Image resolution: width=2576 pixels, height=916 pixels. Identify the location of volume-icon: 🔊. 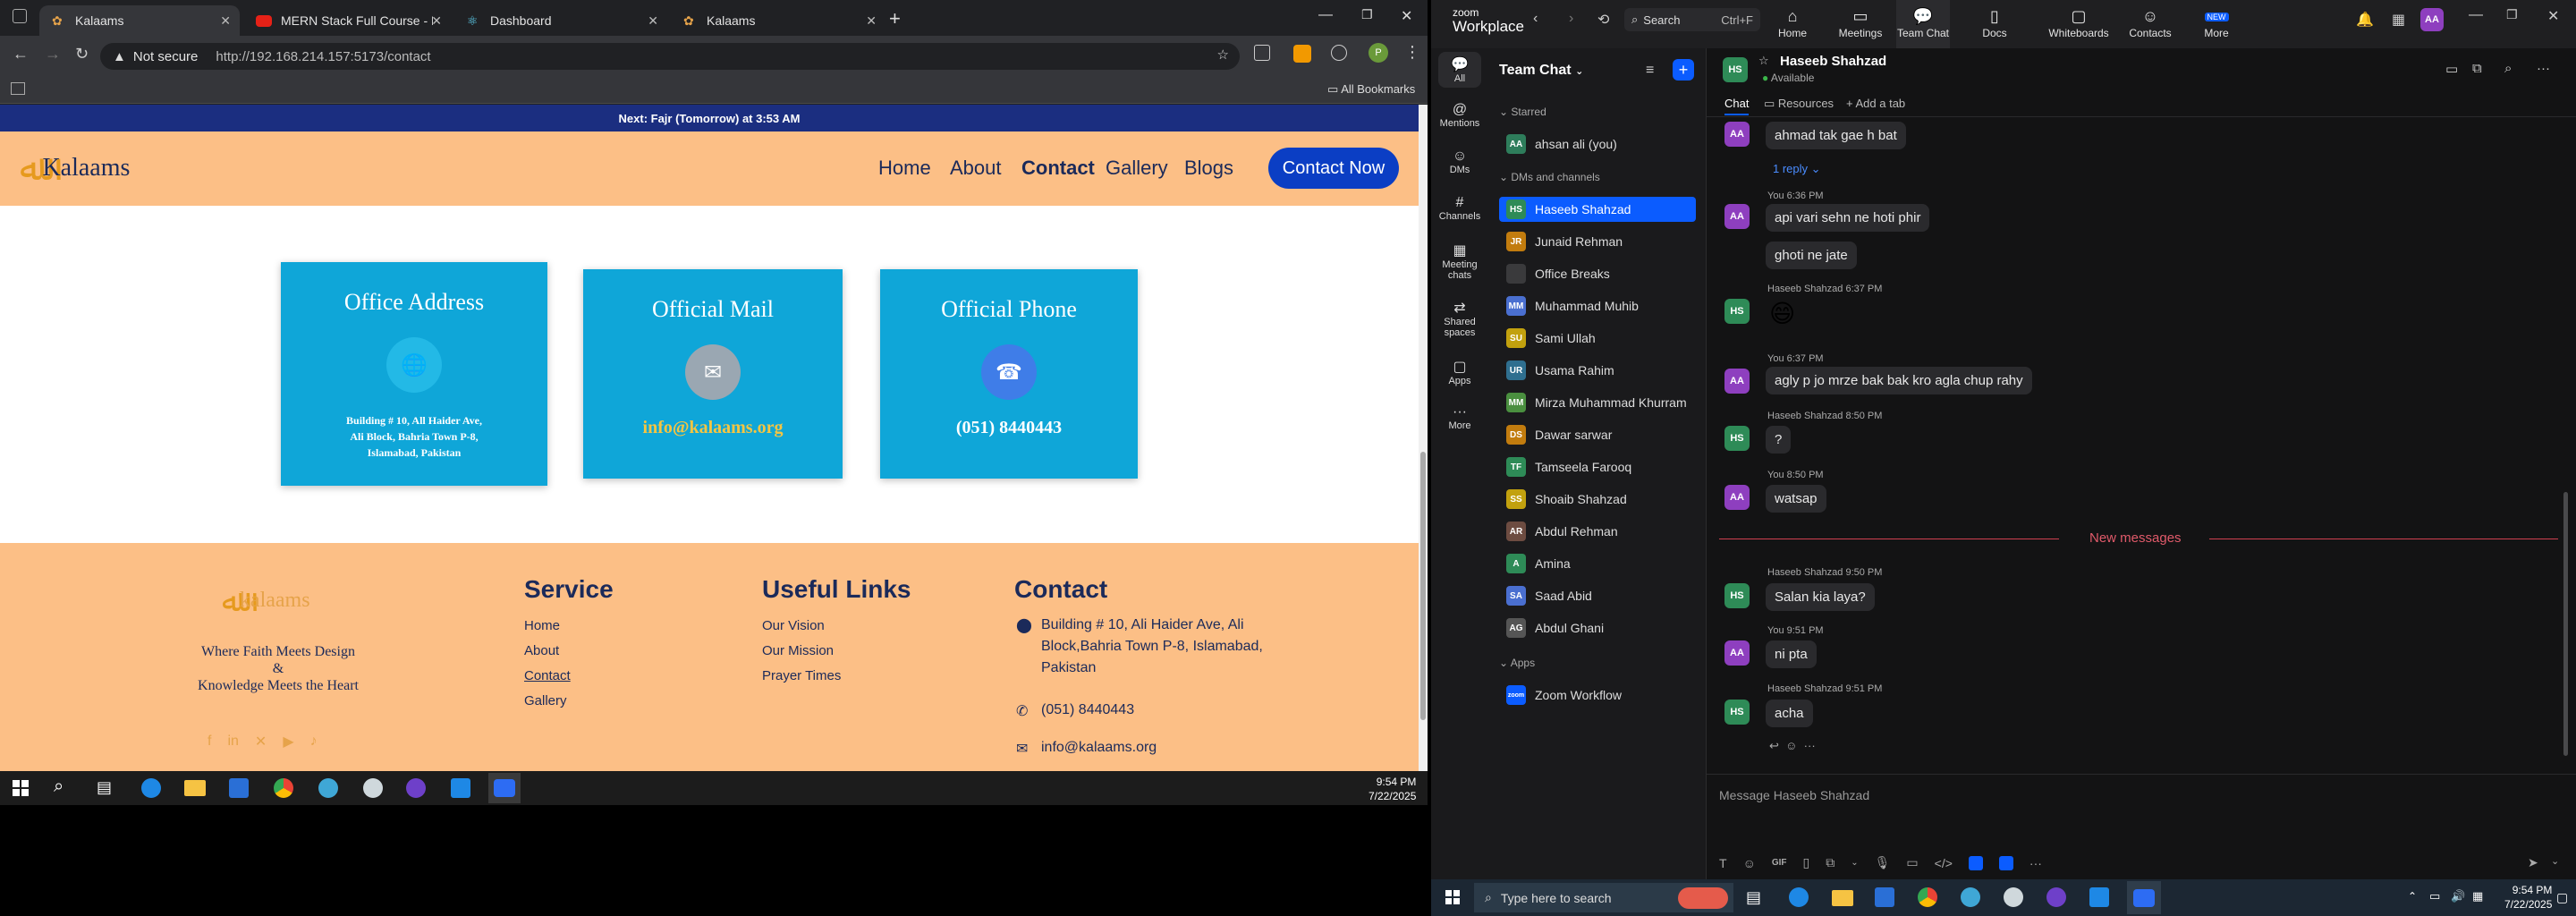
(2458, 896).